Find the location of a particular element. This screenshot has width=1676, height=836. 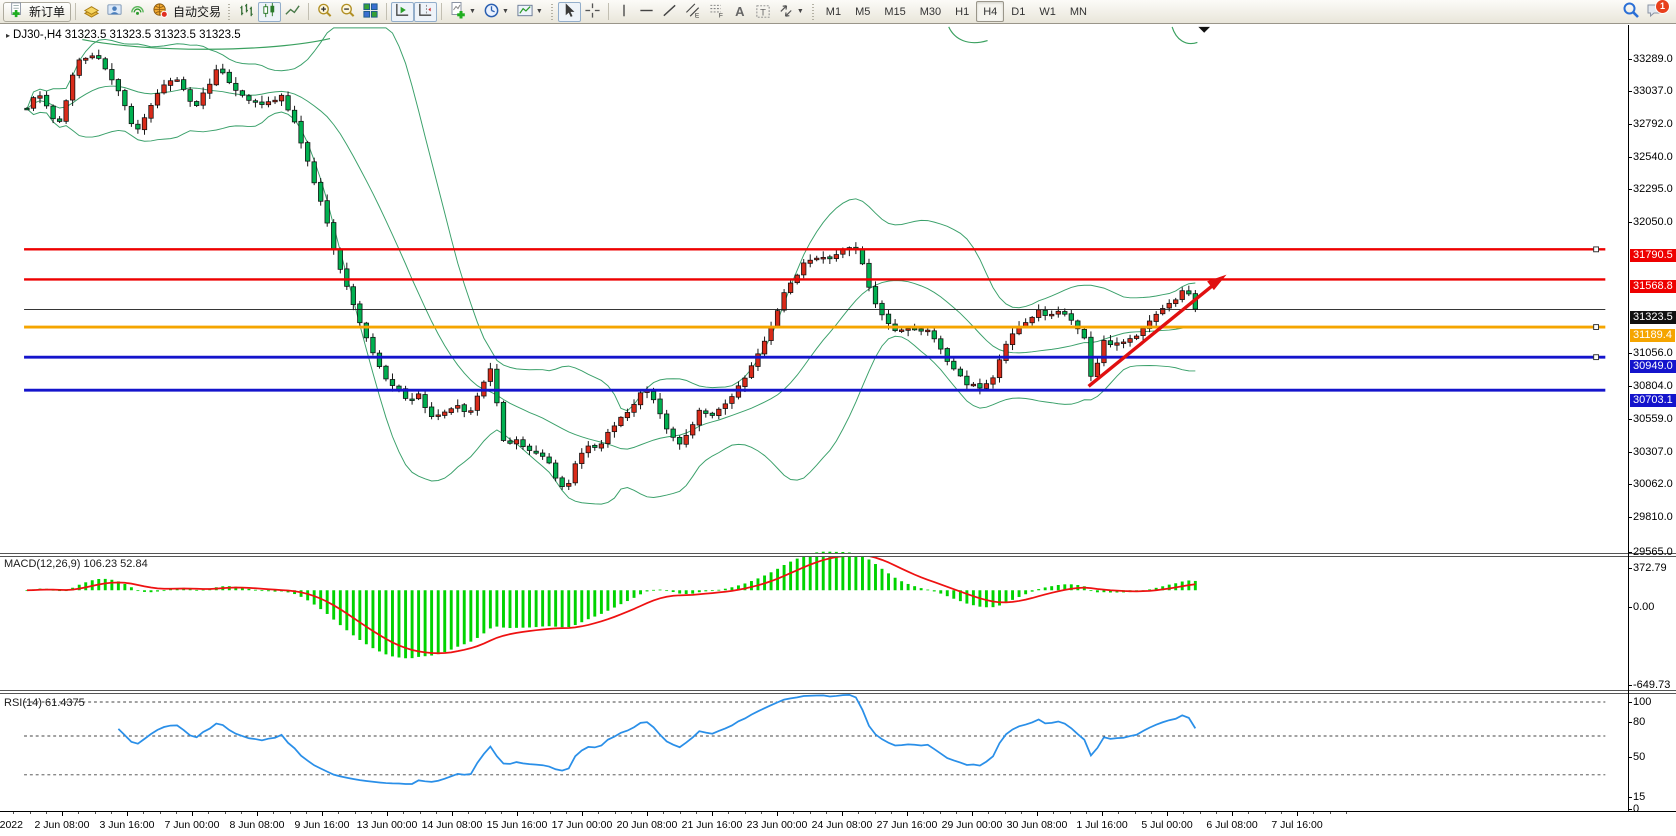

timeframe-W1: W1 is located at coordinates (1047, 11).